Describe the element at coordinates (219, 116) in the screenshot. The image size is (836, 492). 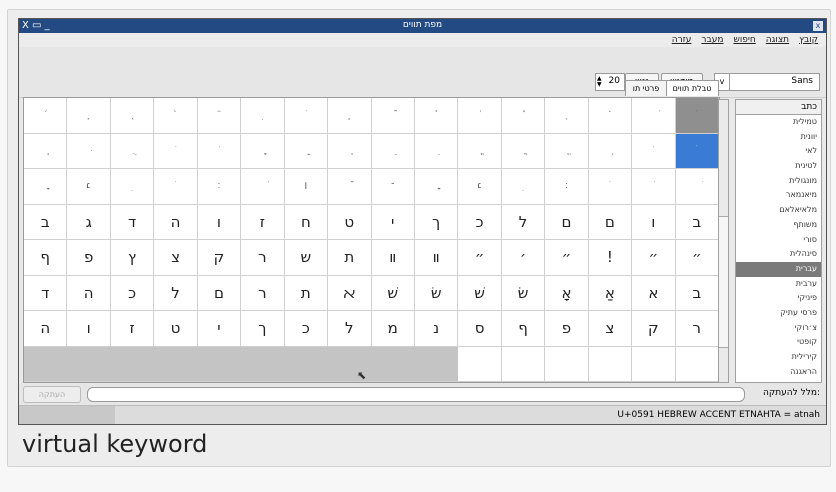
I see `character-cell: ֘` at that location.